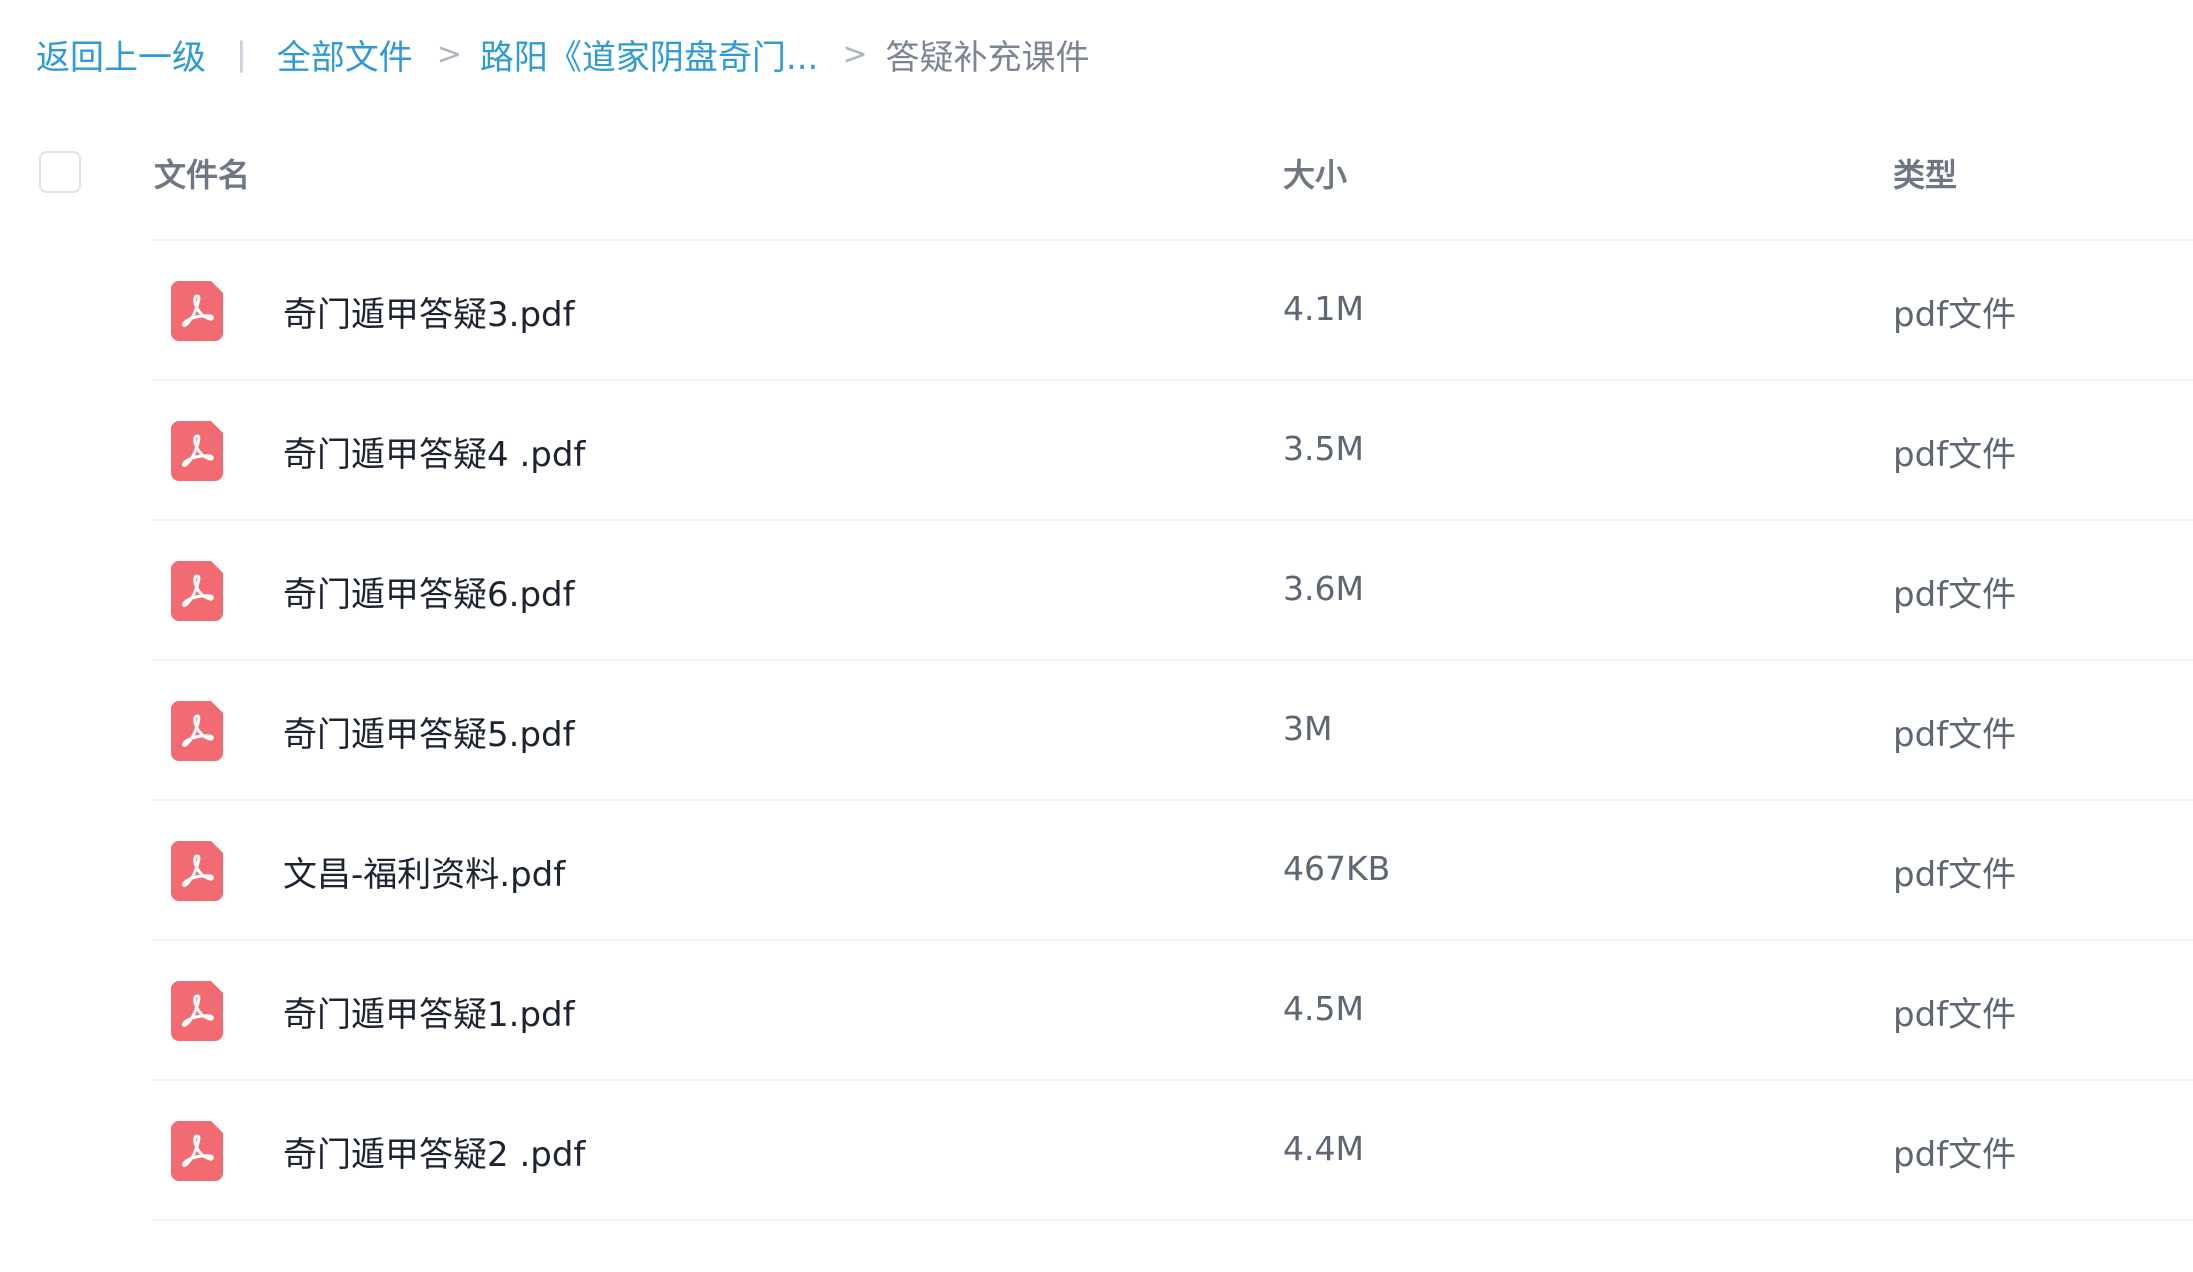 This screenshot has width=2193, height=1272. Describe the element at coordinates (434, 1151) in the screenshot. I see `file-name: 奇门遁甲答疑2 .pdf` at that location.